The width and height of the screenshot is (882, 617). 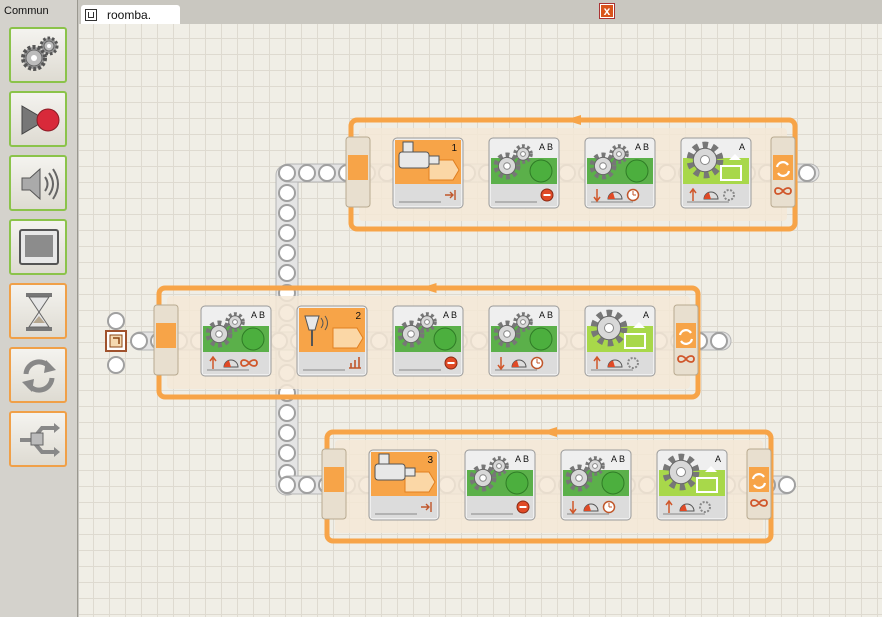 I want to click on gears-icon, so click(x=40, y=53).